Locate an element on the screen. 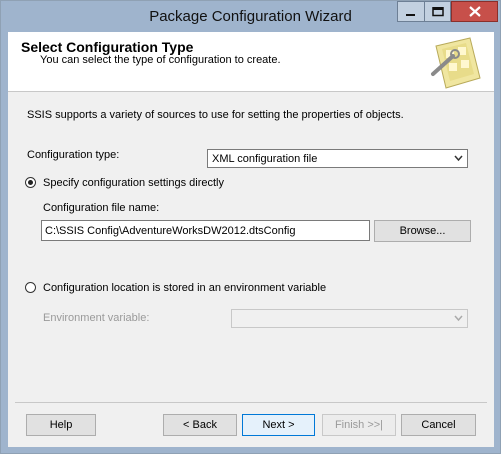 This screenshot has width=501, height=454. wizard-graphic-icon is located at coordinates (456, 63).